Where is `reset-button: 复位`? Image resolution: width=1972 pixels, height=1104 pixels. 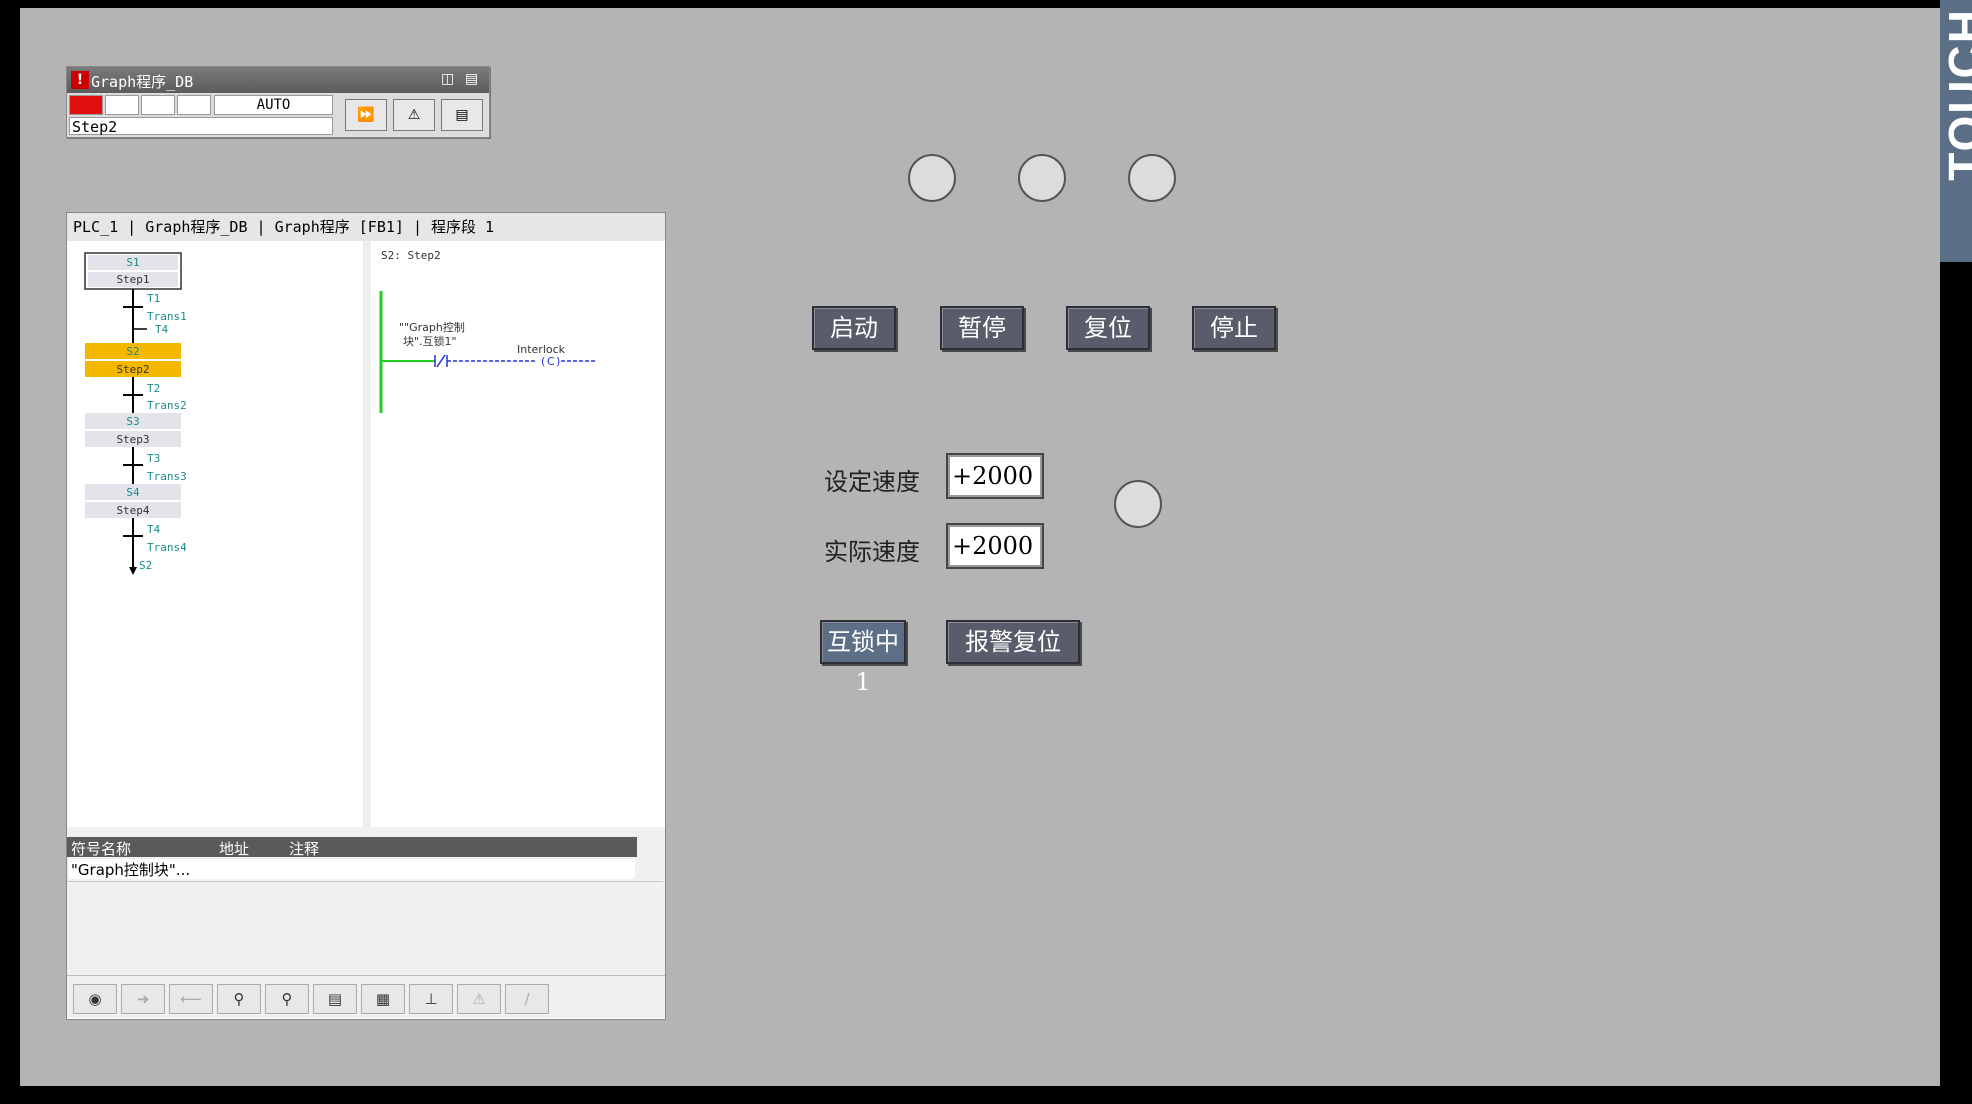
reset-button: 复位 is located at coordinates (1108, 328).